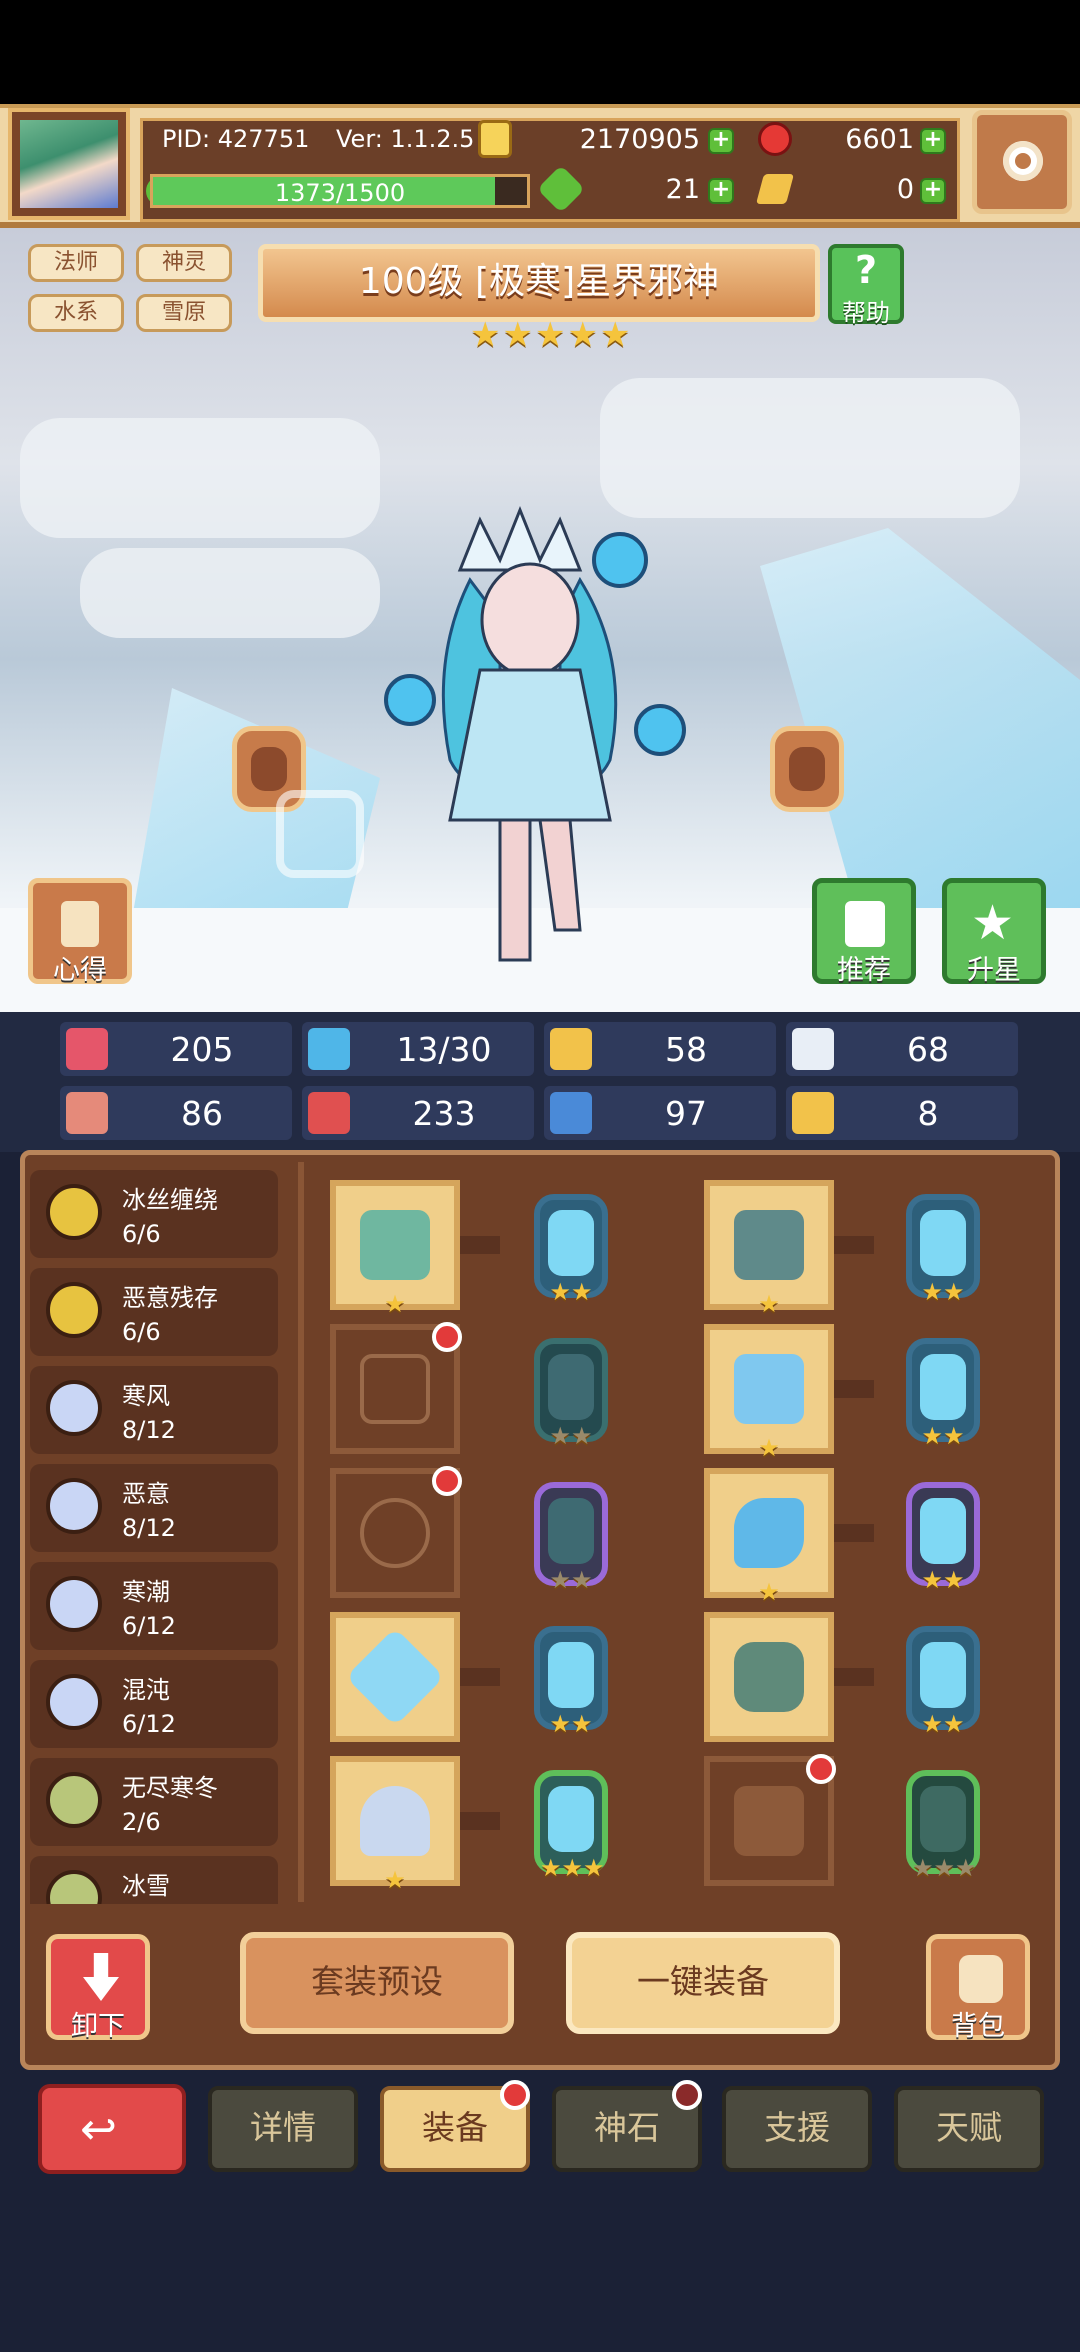 This screenshot has height=2352, width=1080. What do you see at coordinates (112, 2129) in the screenshot?
I see `back-button: ↩` at bounding box center [112, 2129].